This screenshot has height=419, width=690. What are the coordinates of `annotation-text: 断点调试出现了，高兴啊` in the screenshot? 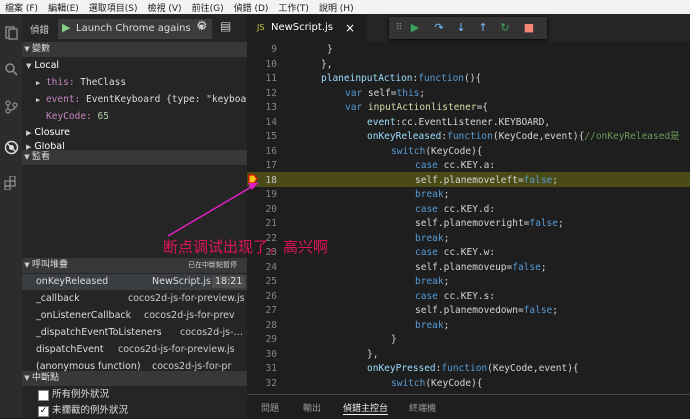 It's located at (246, 247).